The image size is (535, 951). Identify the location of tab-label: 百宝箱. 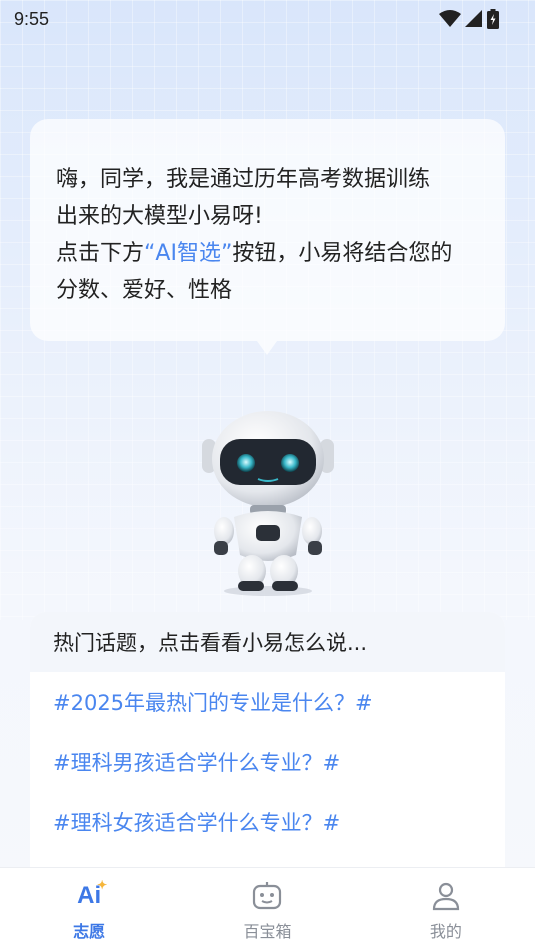
(267, 931).